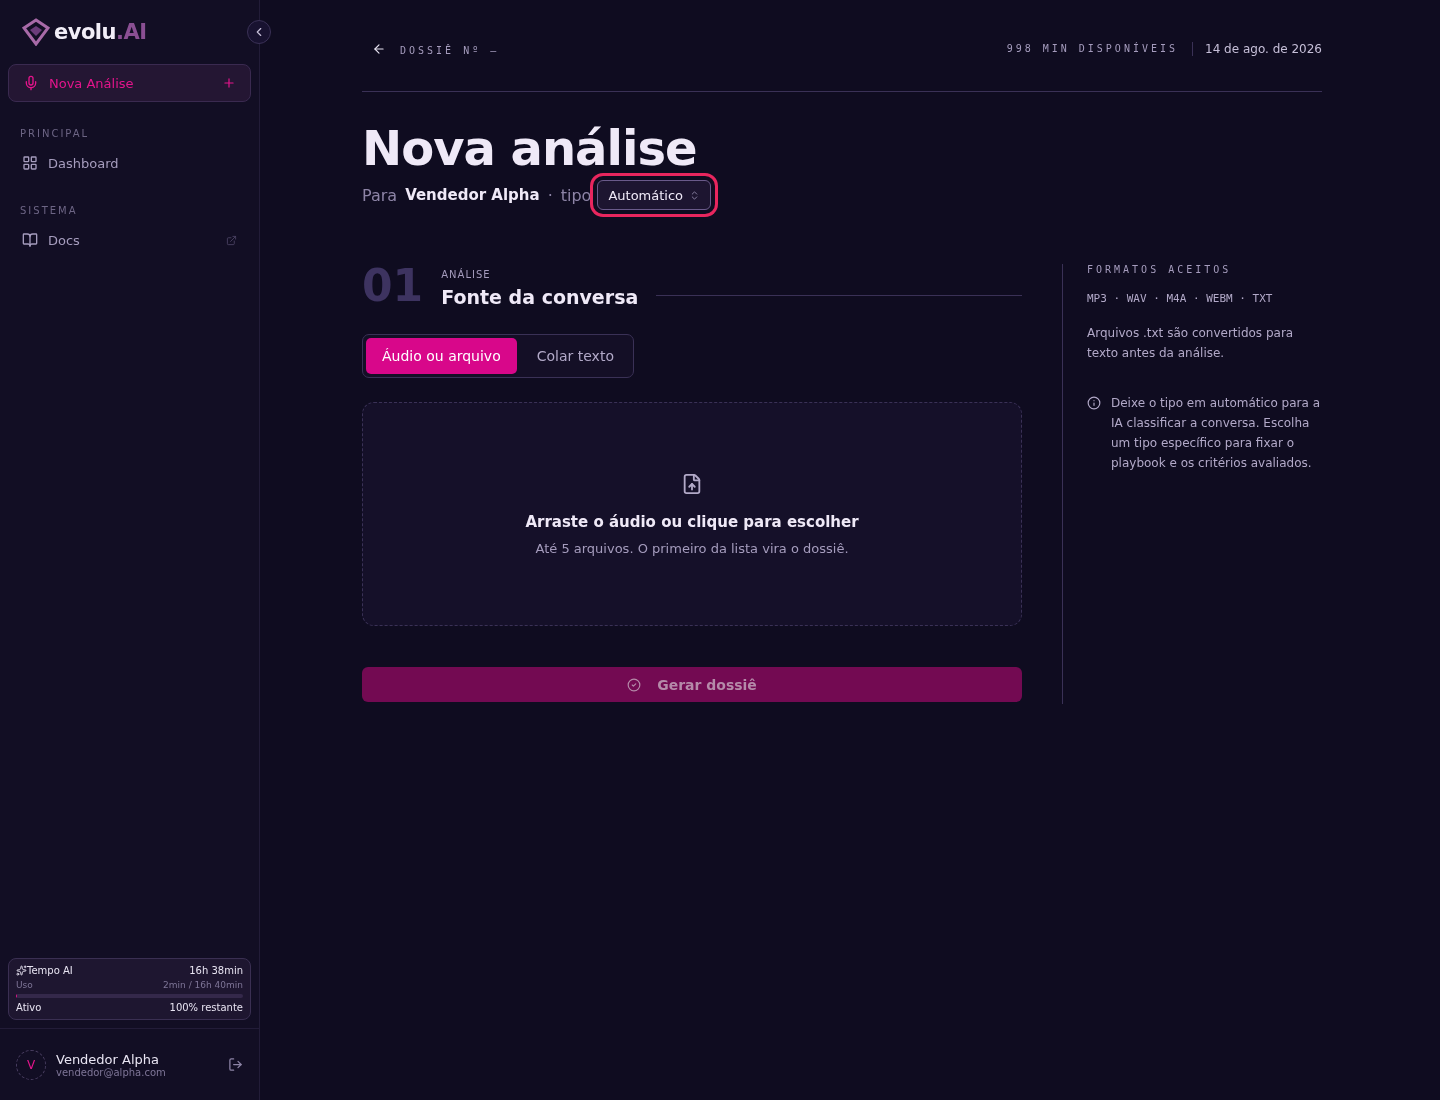 The height and width of the screenshot is (1100, 1440). What do you see at coordinates (1257, 48) in the screenshot?
I see `date-text: 14 de ago. de 2026` at bounding box center [1257, 48].